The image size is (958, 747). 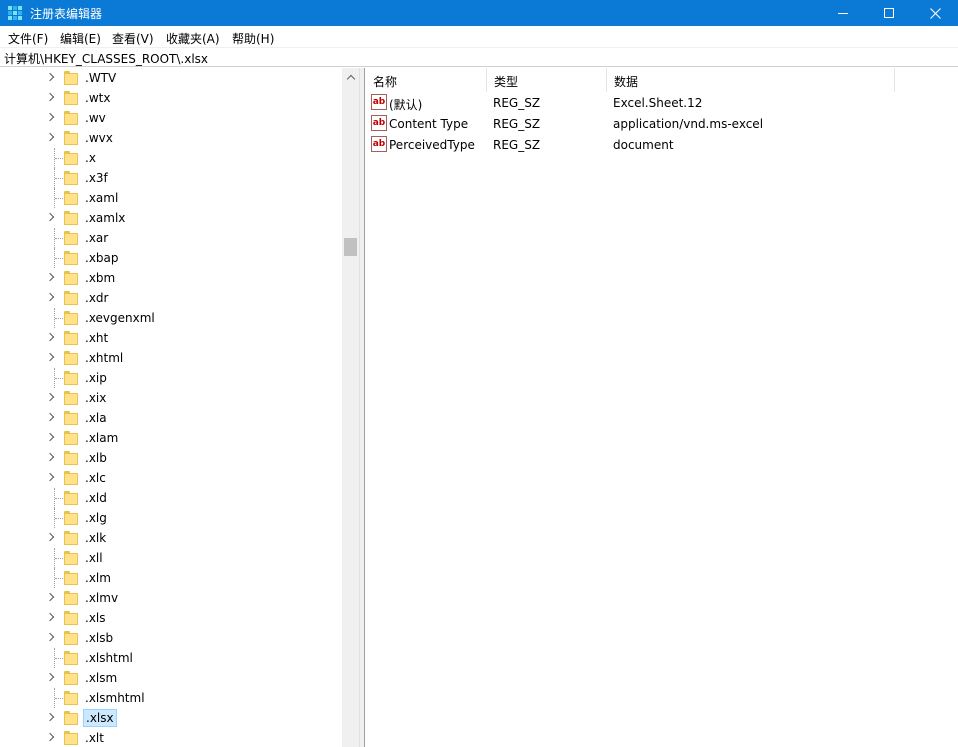 What do you see at coordinates (171, 578) in the screenshot?
I see `tree-item: .xlm` at bounding box center [171, 578].